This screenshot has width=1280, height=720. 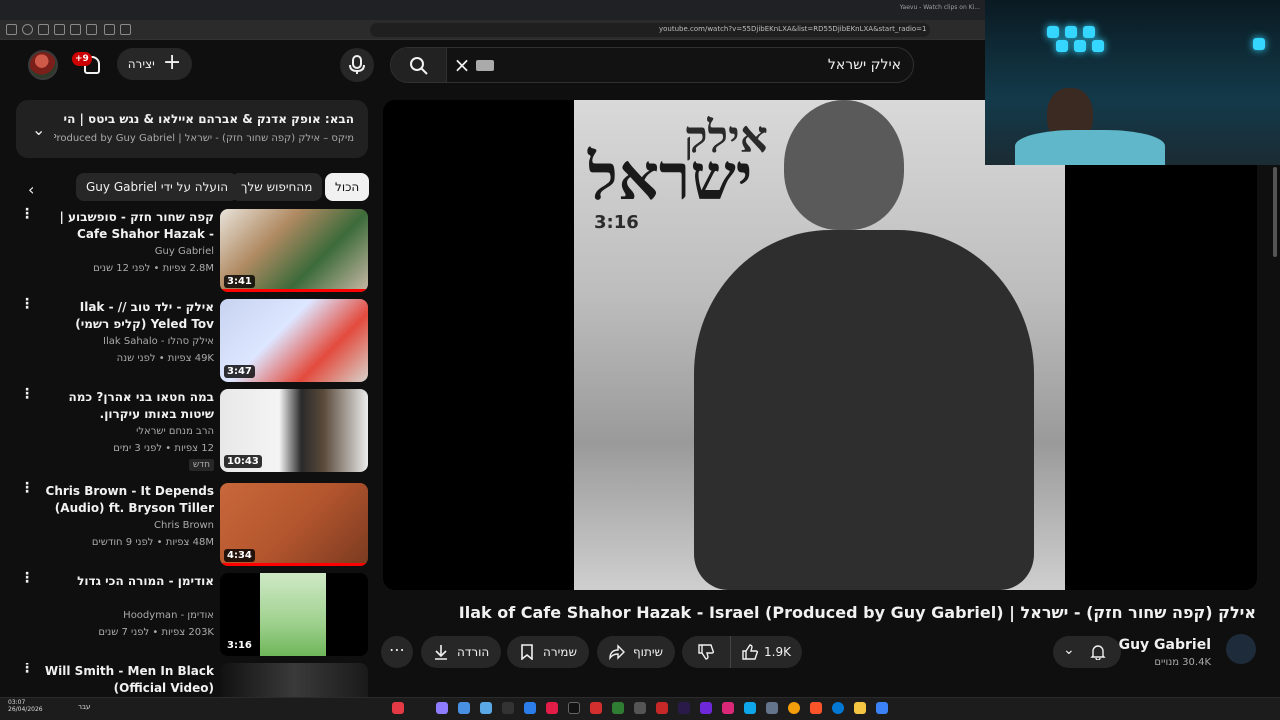 I want to click on share-button: שיתוף, so click(x=636, y=652).